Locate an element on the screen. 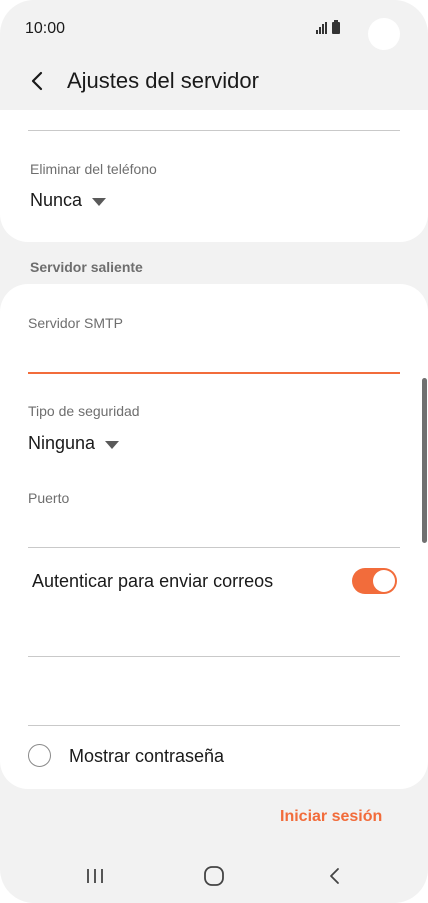  signin-button: Iniciar sesión is located at coordinates (331, 817).